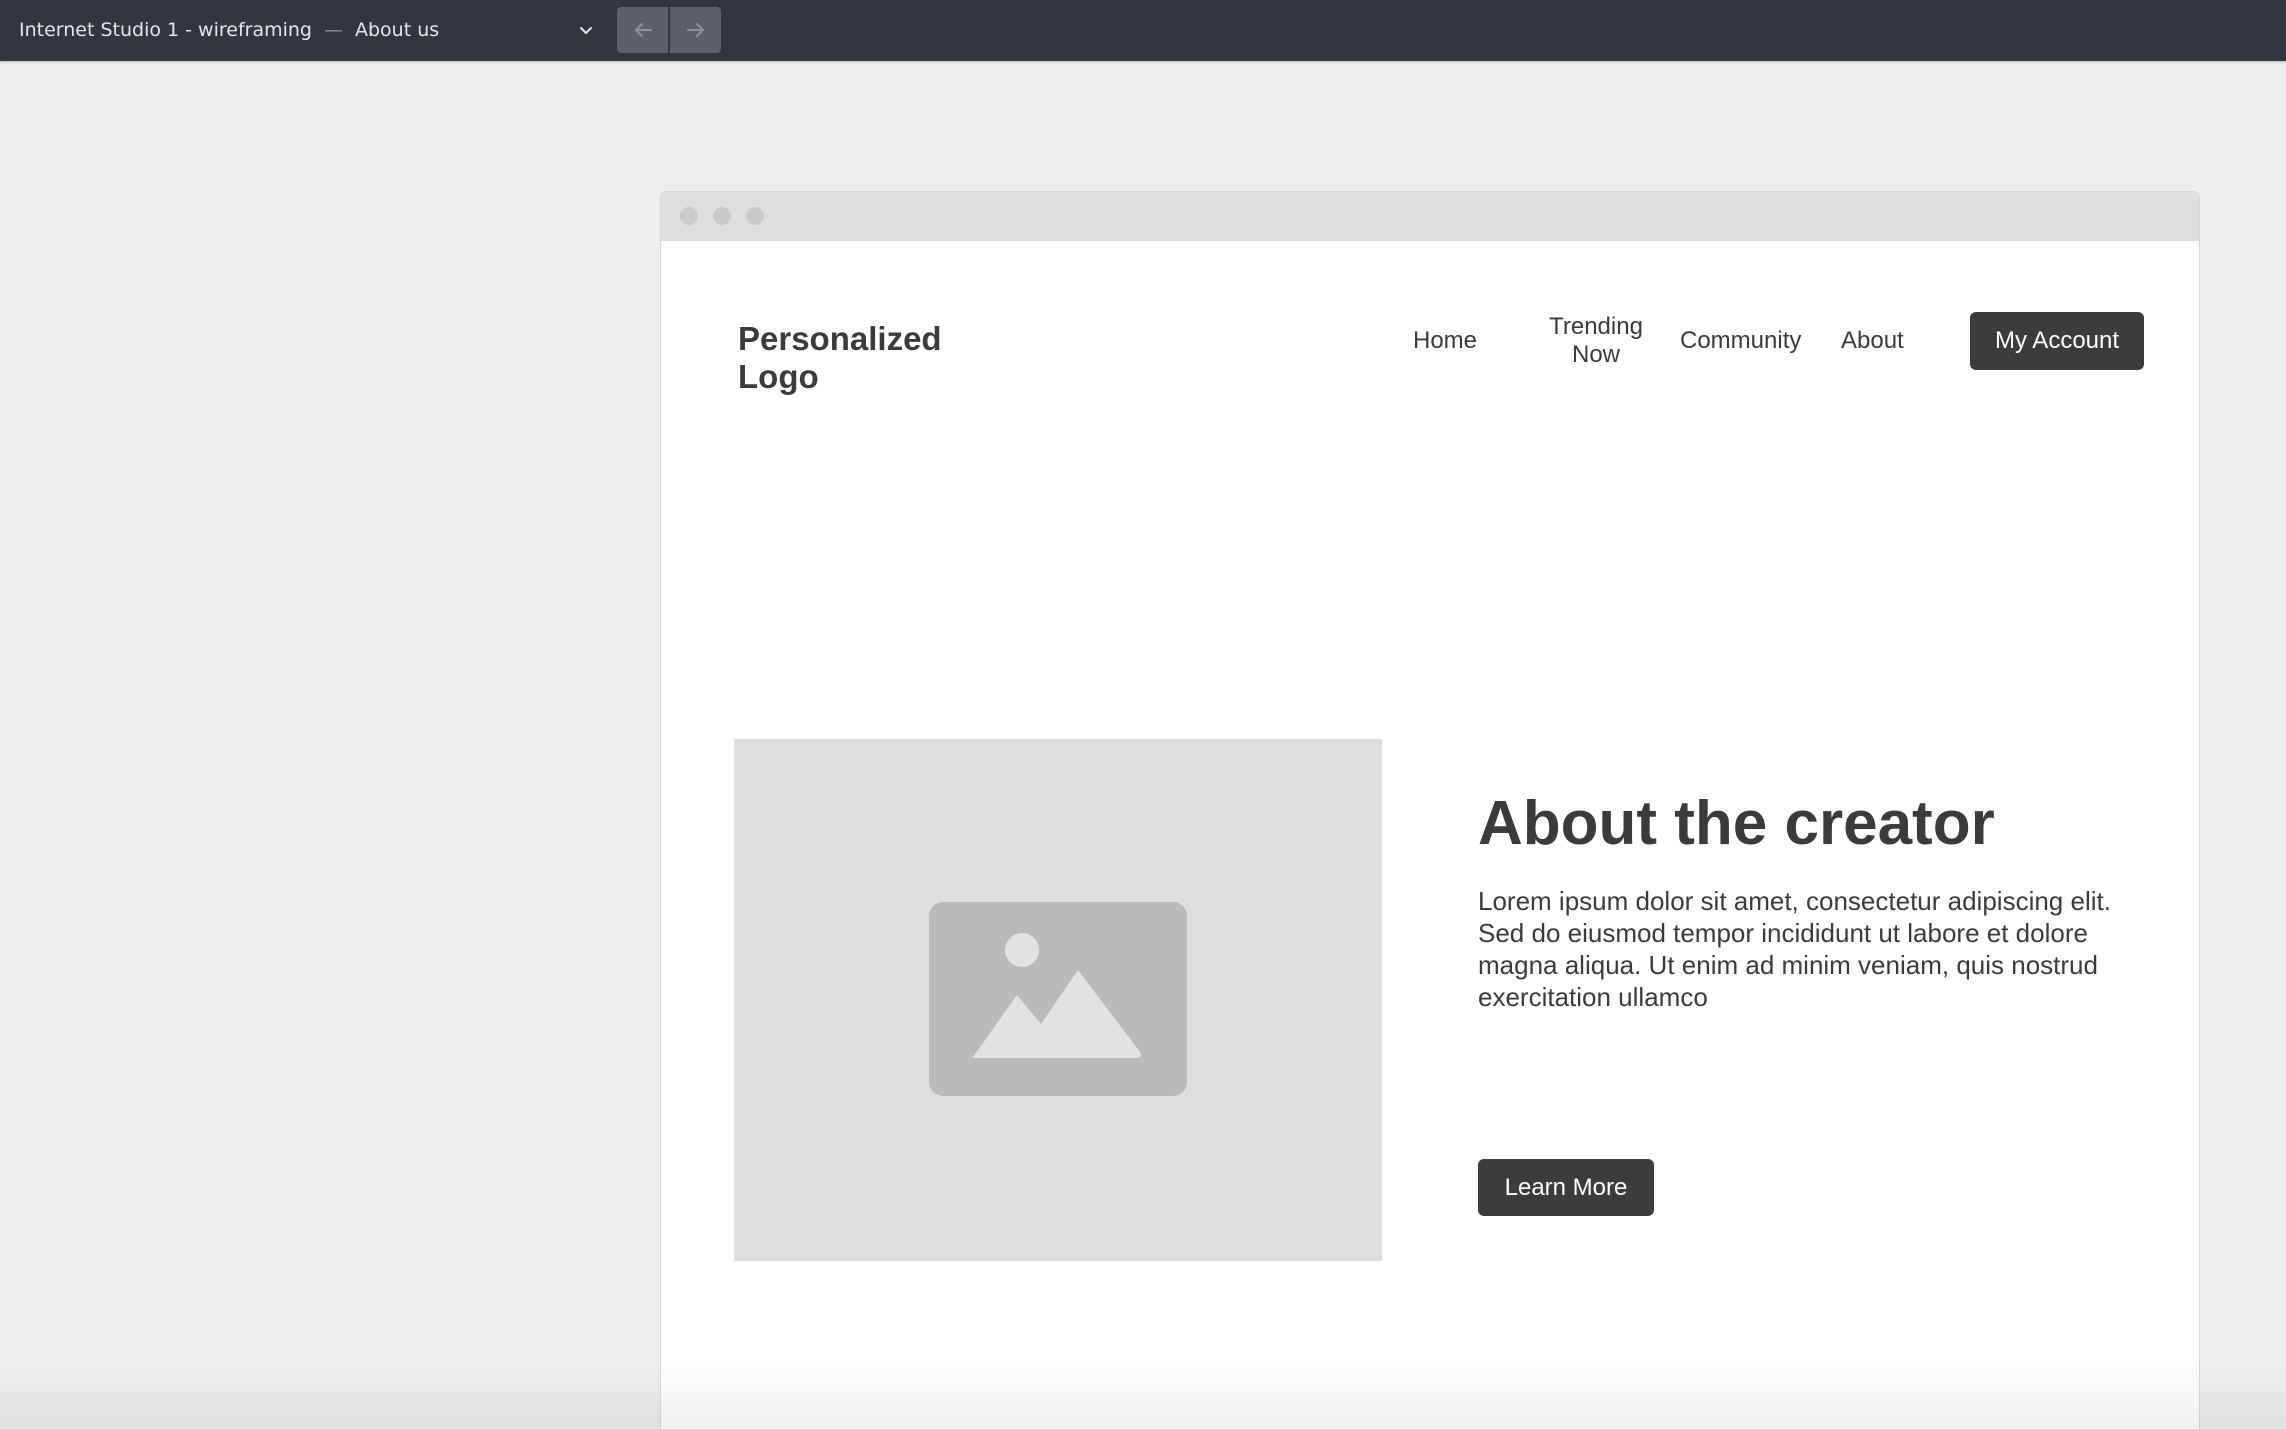 This screenshot has height=1429, width=2286. I want to click on logo-line: Logo, so click(778, 376).